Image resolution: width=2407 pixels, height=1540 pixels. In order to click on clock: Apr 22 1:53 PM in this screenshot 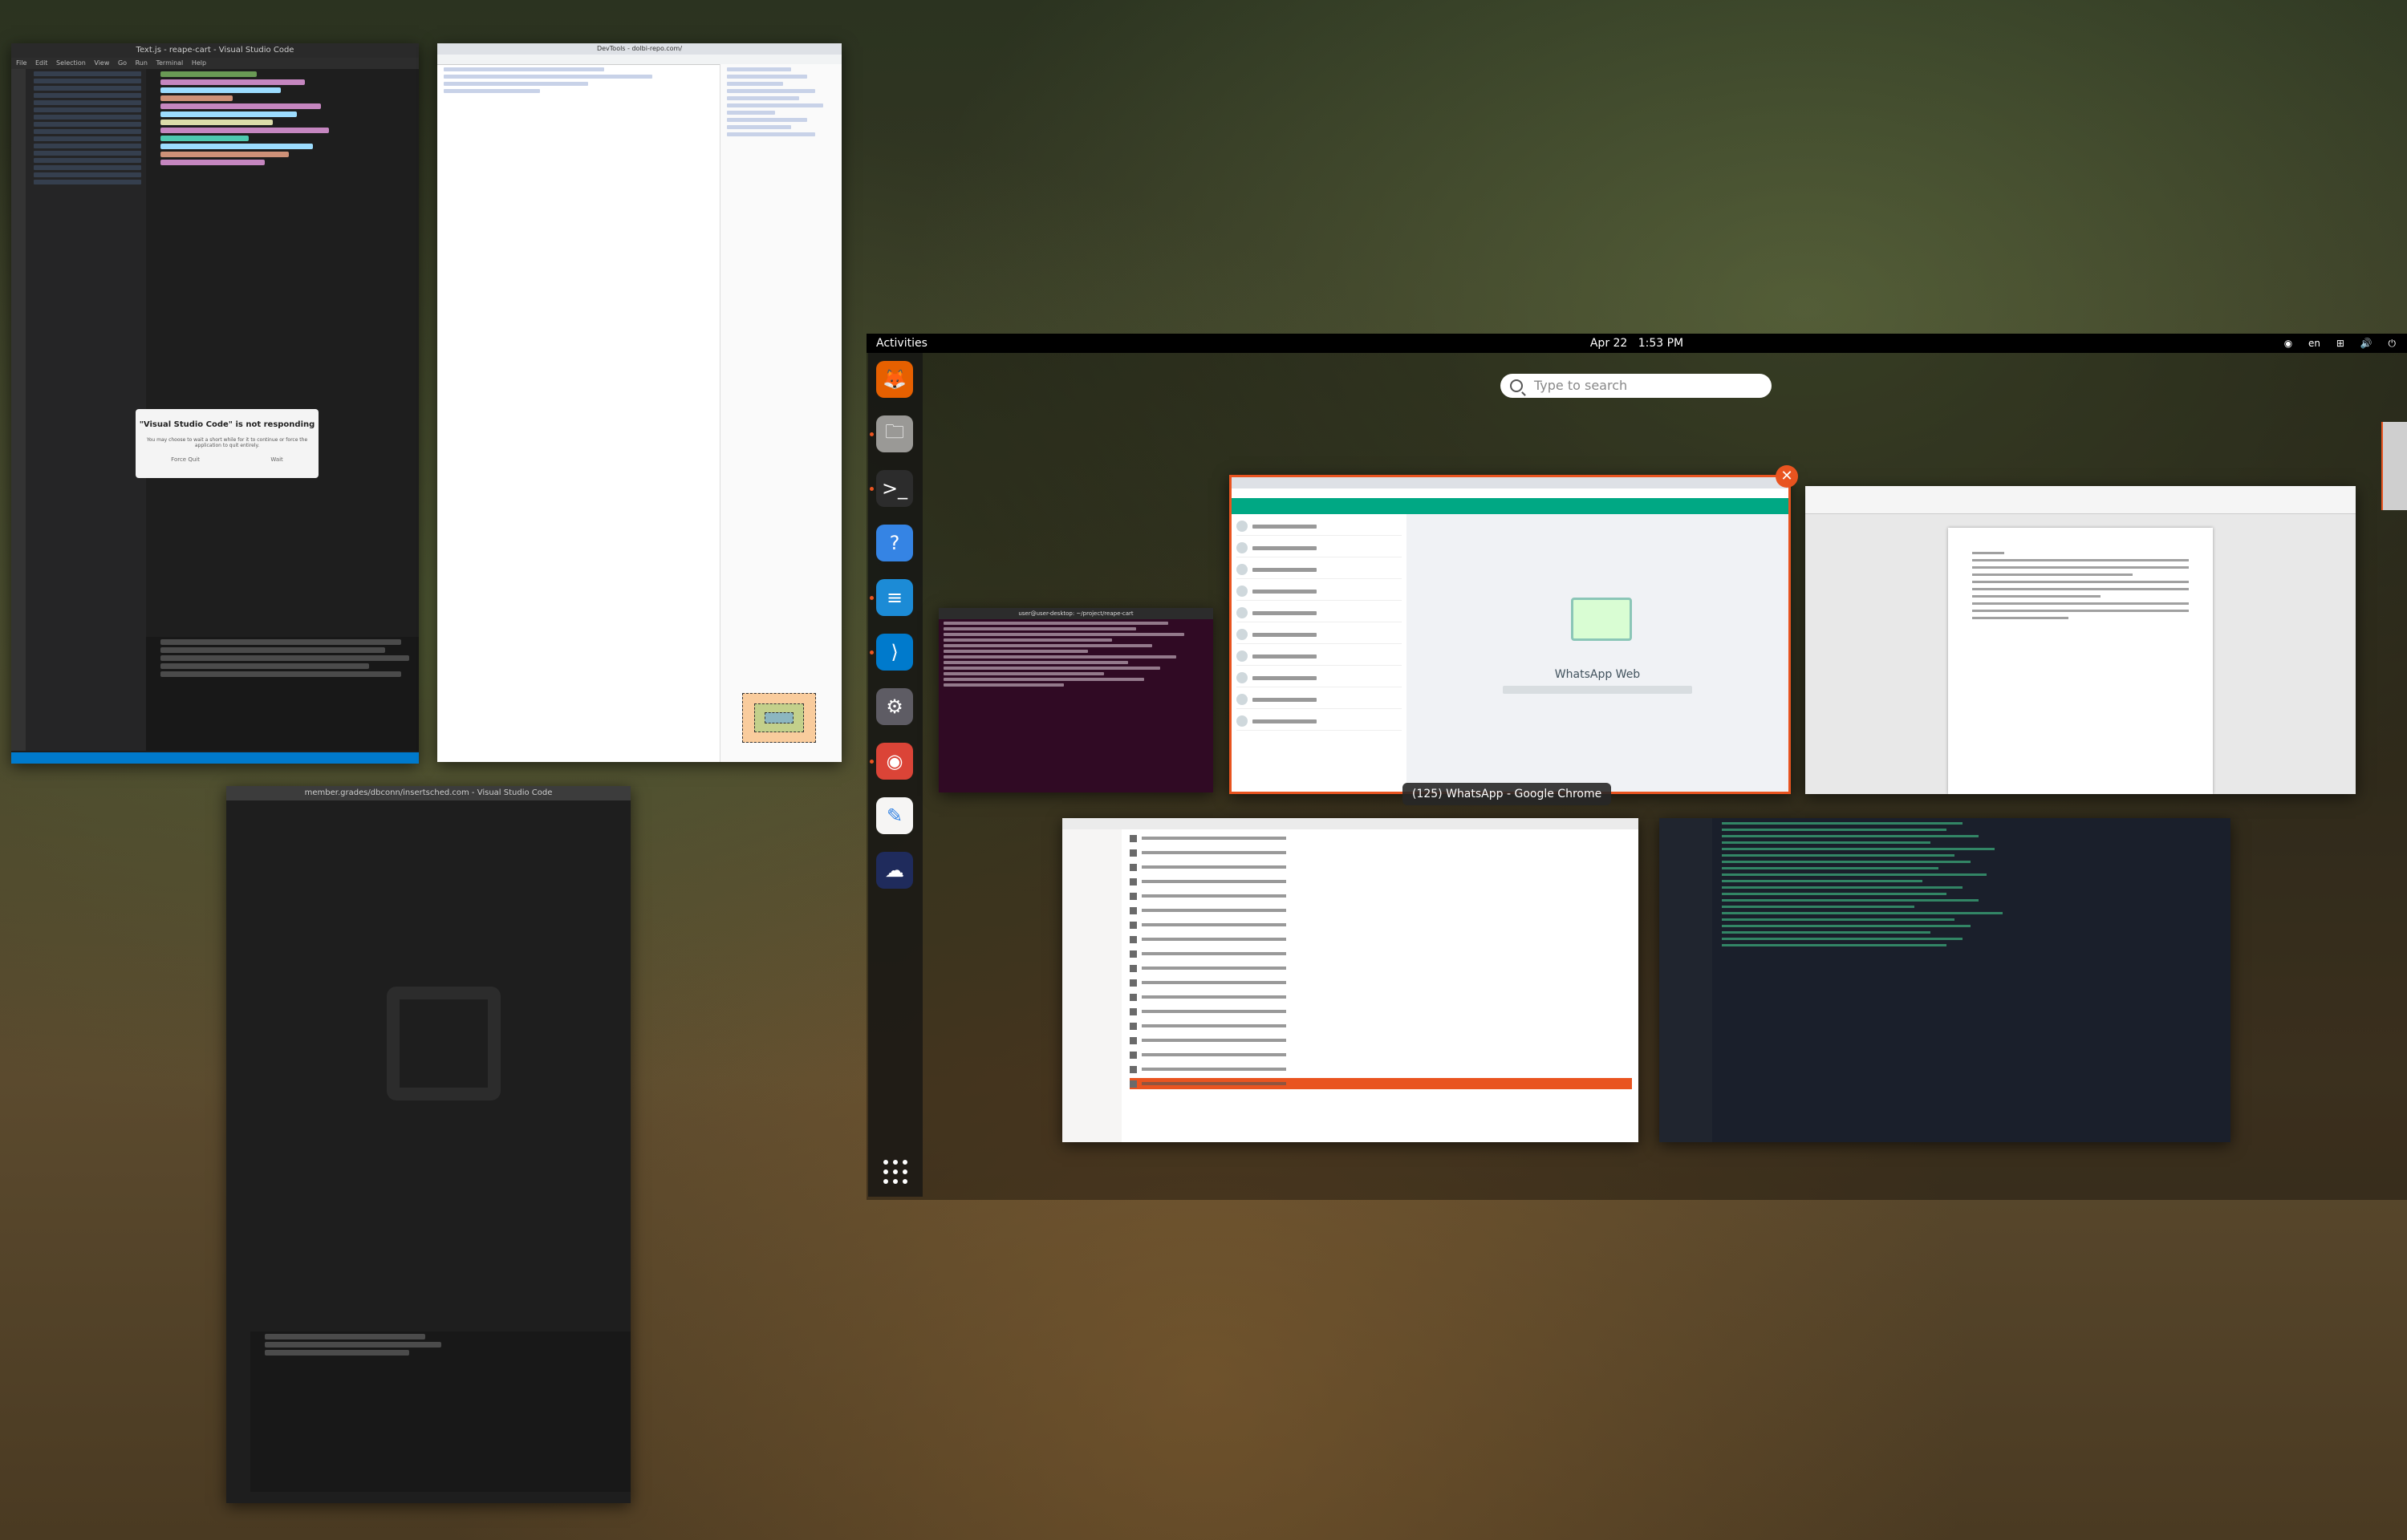, I will do `click(1637, 343)`.